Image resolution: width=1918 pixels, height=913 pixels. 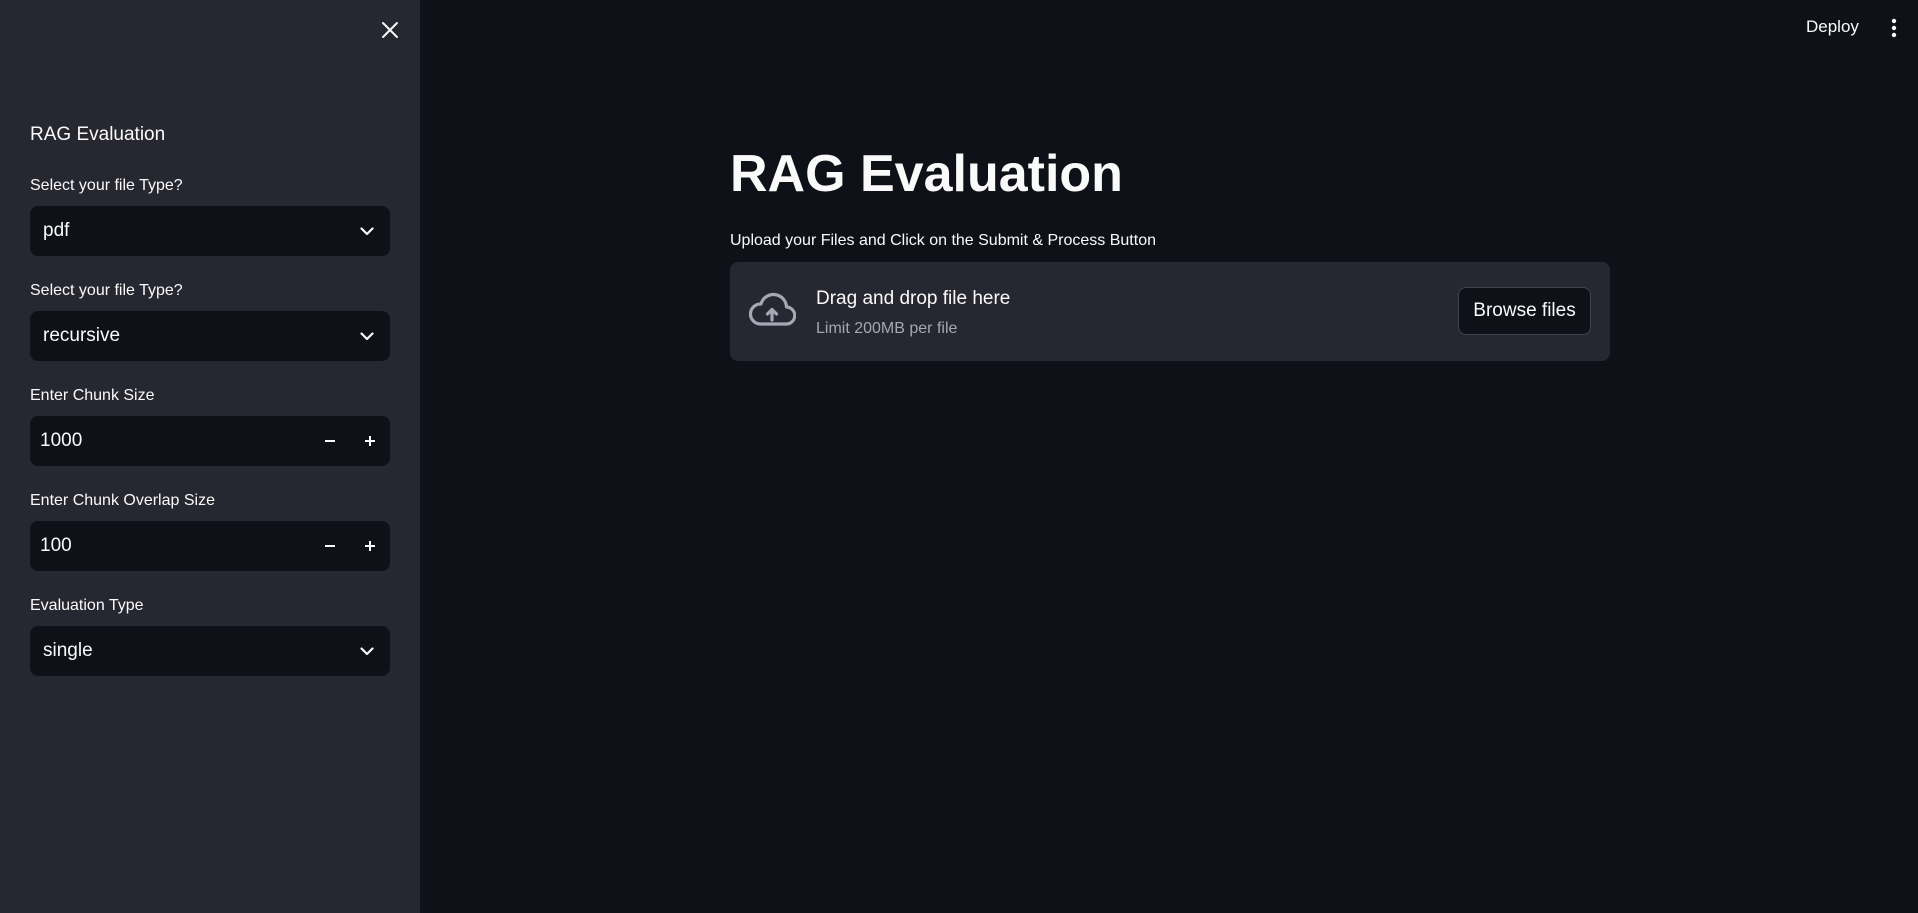 I want to click on chunk-size-label: Enter Chunk Size, so click(x=92, y=395).